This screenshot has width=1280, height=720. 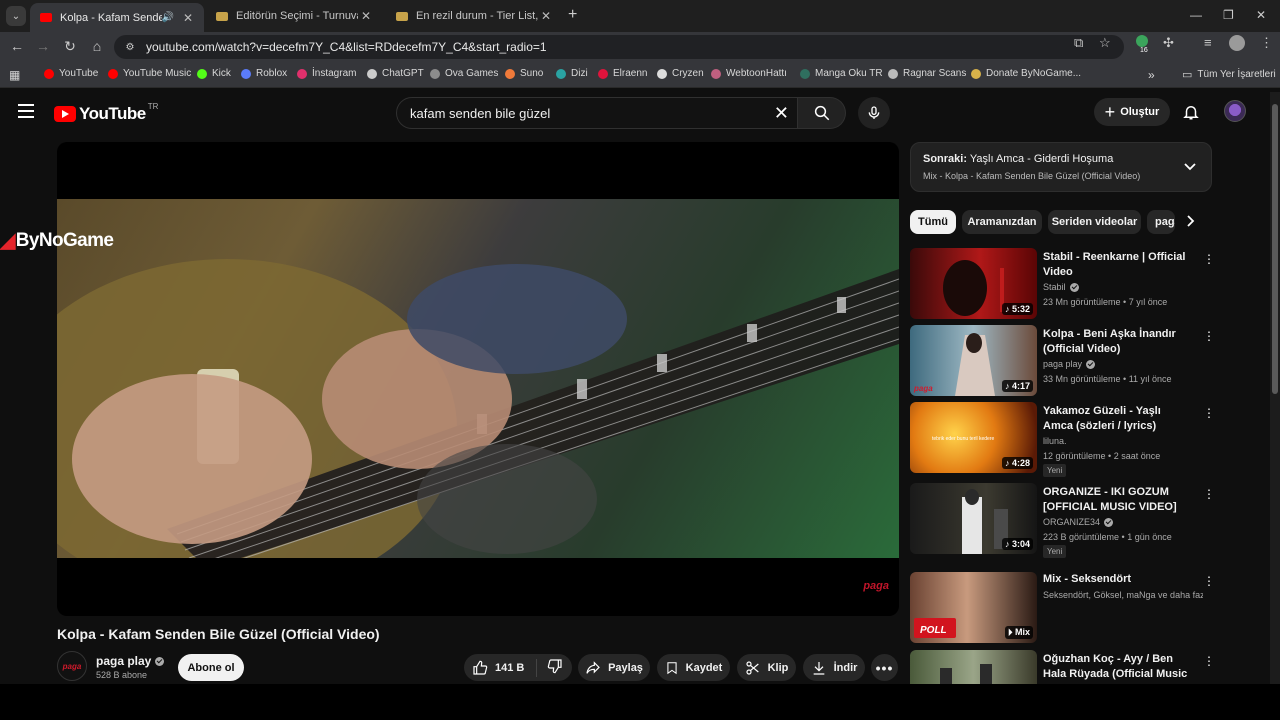 What do you see at coordinates (572, 15) in the screenshot?
I see `new-tab-icon: +` at bounding box center [572, 15].